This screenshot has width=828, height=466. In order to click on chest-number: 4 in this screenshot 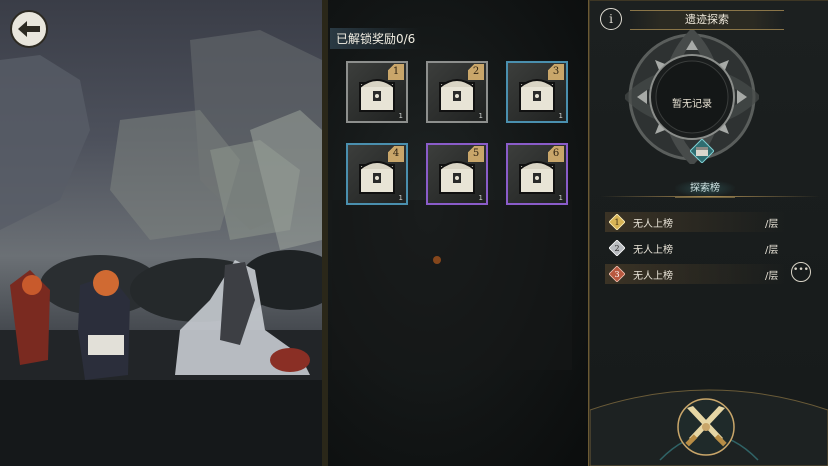, I will do `click(396, 154)`.